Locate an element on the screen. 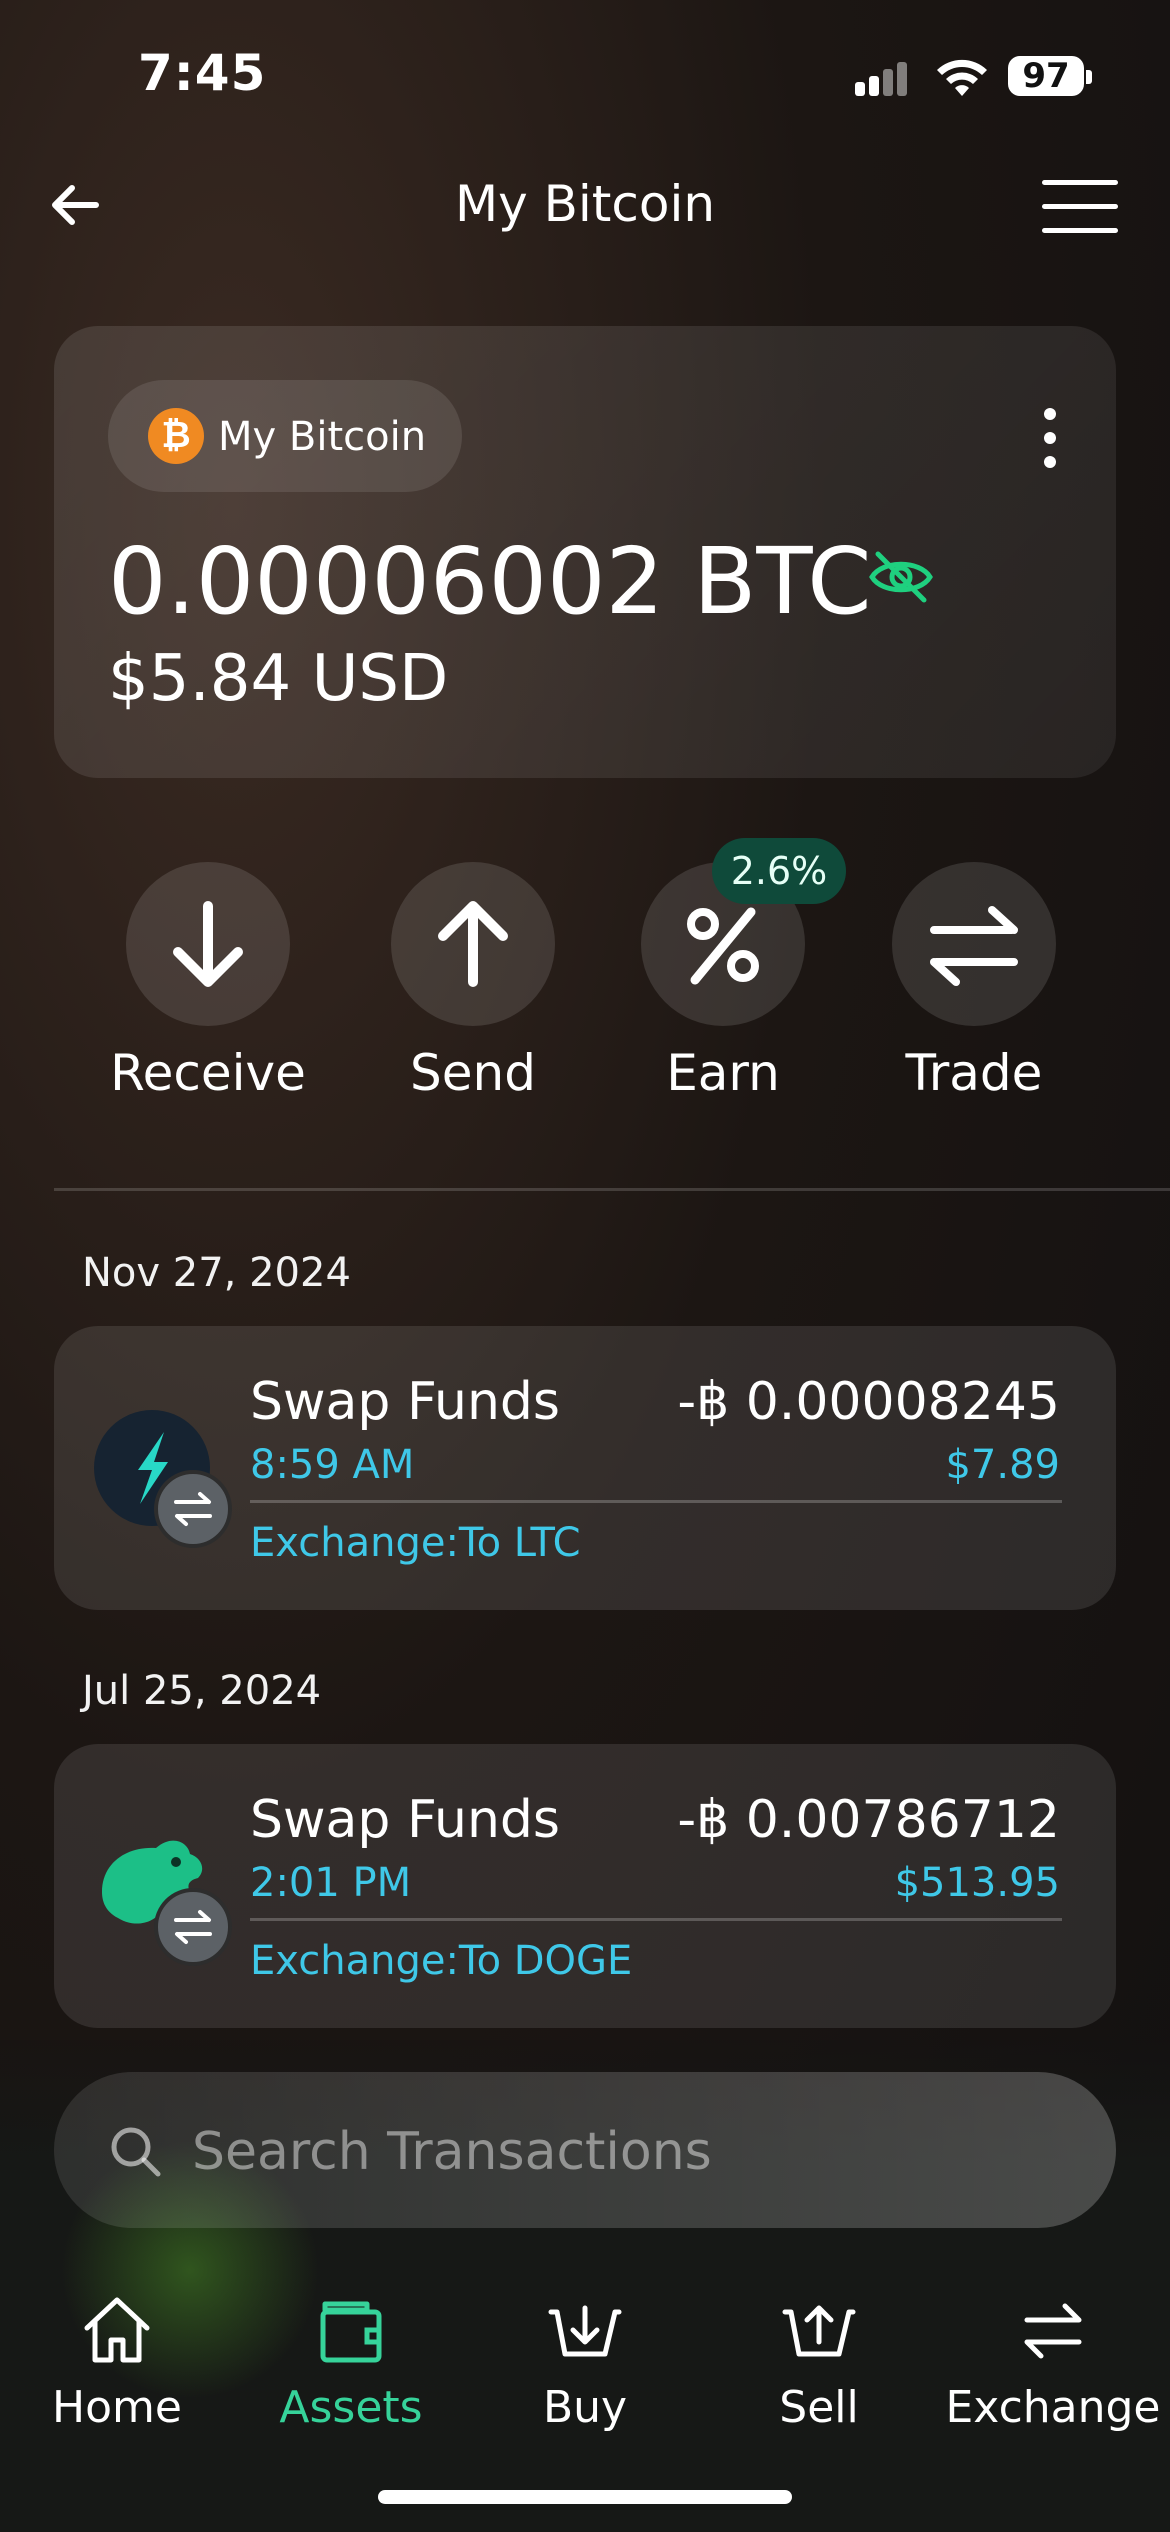 Image resolution: width=1170 pixels, height=2532 pixels. search-input is located at coordinates (622, 2152).